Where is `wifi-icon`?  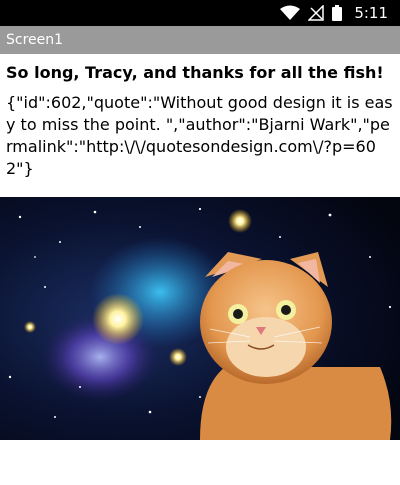 wifi-icon is located at coordinates (290, 13).